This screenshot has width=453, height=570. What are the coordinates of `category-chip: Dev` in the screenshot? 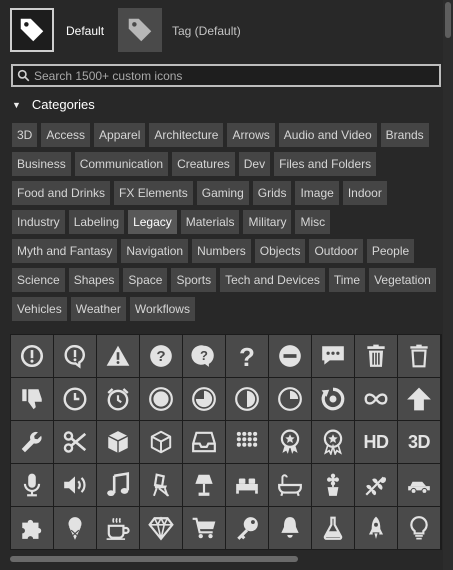 It's located at (254, 164).